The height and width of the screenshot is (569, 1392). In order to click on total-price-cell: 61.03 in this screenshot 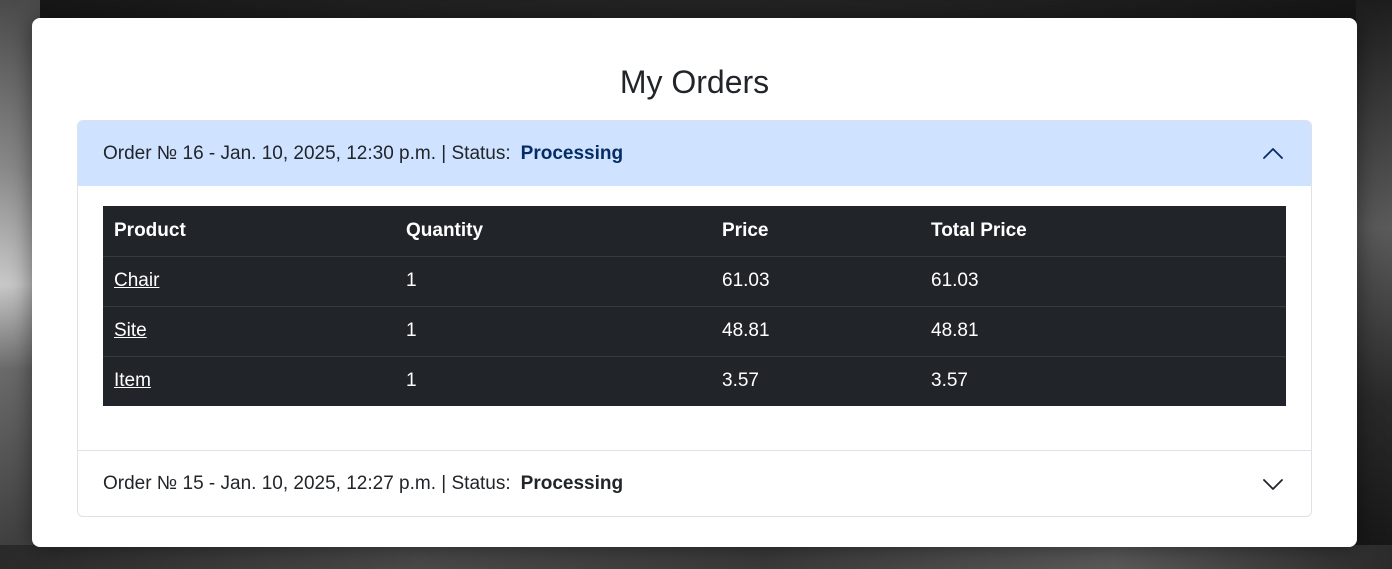, I will do `click(1103, 281)`.